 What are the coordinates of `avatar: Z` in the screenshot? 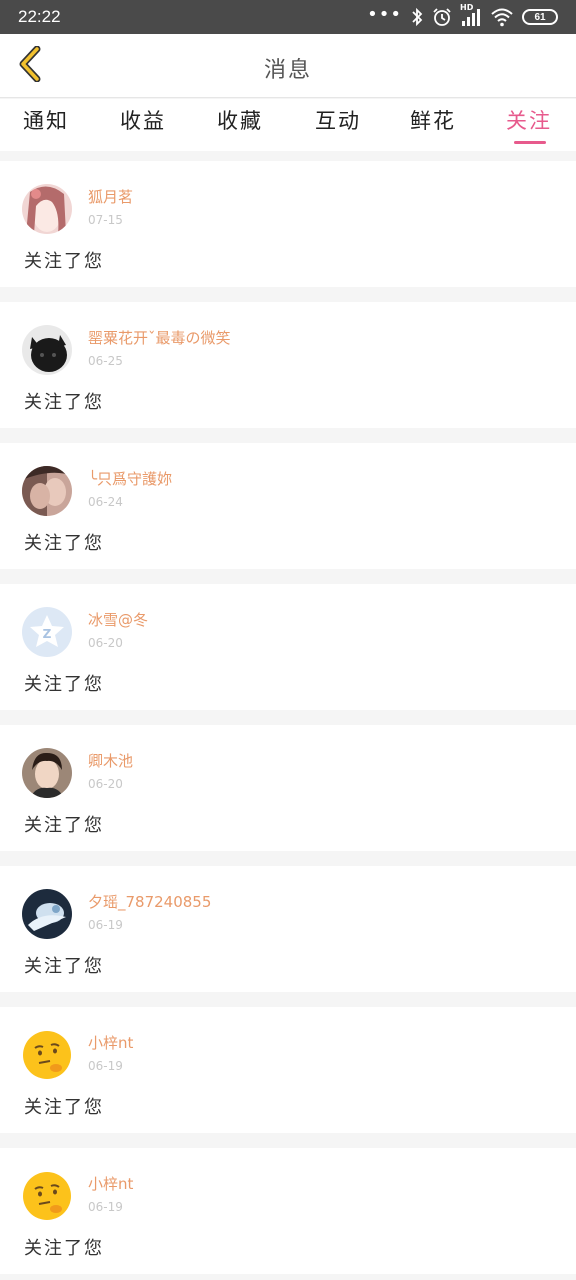 It's located at (47, 632).